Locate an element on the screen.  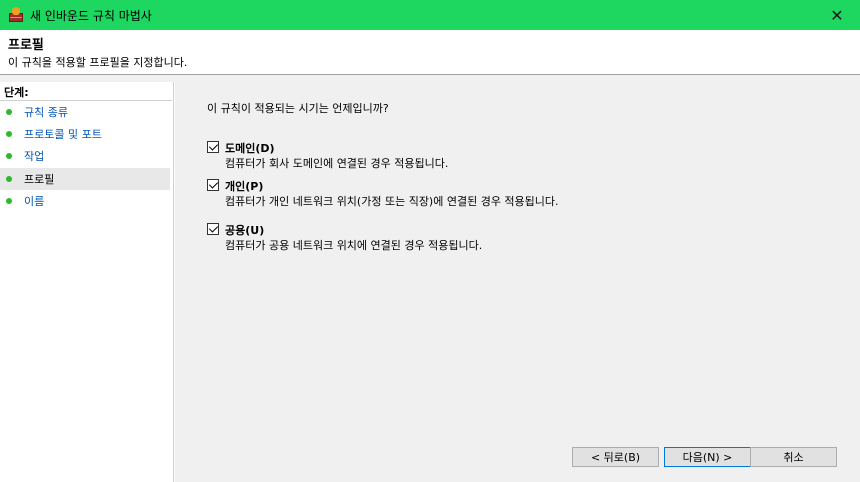
title-bar: 새 인바운드 규칙 마법사 ✕ is located at coordinates (430, 15).